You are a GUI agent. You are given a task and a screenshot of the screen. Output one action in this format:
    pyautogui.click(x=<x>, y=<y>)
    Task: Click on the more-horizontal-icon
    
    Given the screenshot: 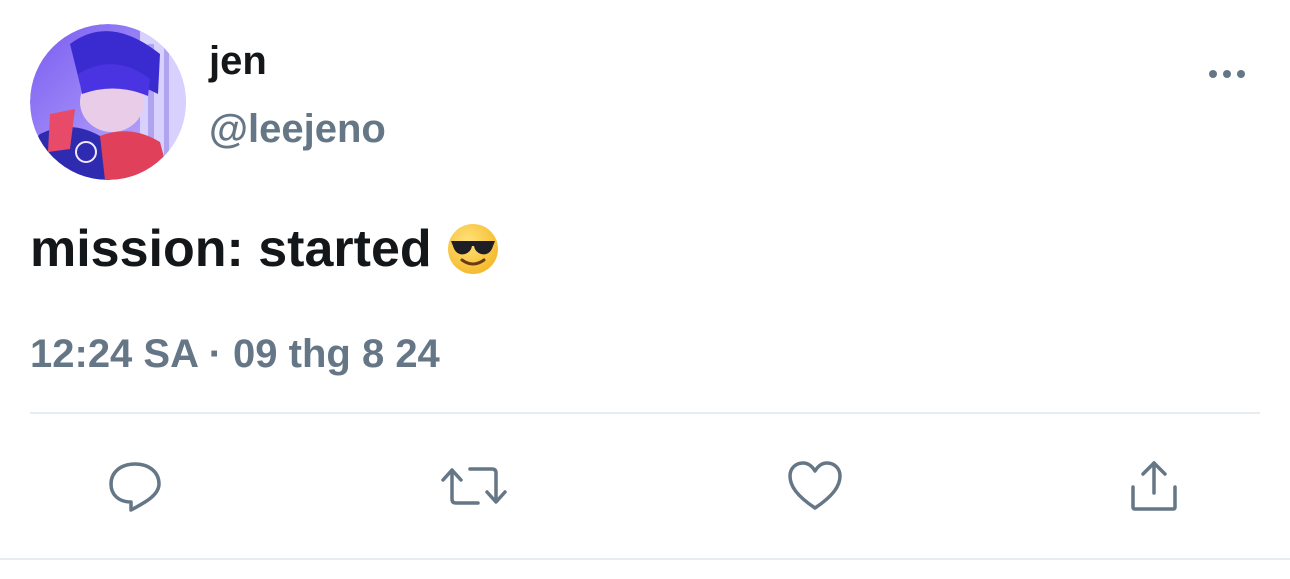 What is the action you would take?
    pyautogui.click(x=1227, y=75)
    